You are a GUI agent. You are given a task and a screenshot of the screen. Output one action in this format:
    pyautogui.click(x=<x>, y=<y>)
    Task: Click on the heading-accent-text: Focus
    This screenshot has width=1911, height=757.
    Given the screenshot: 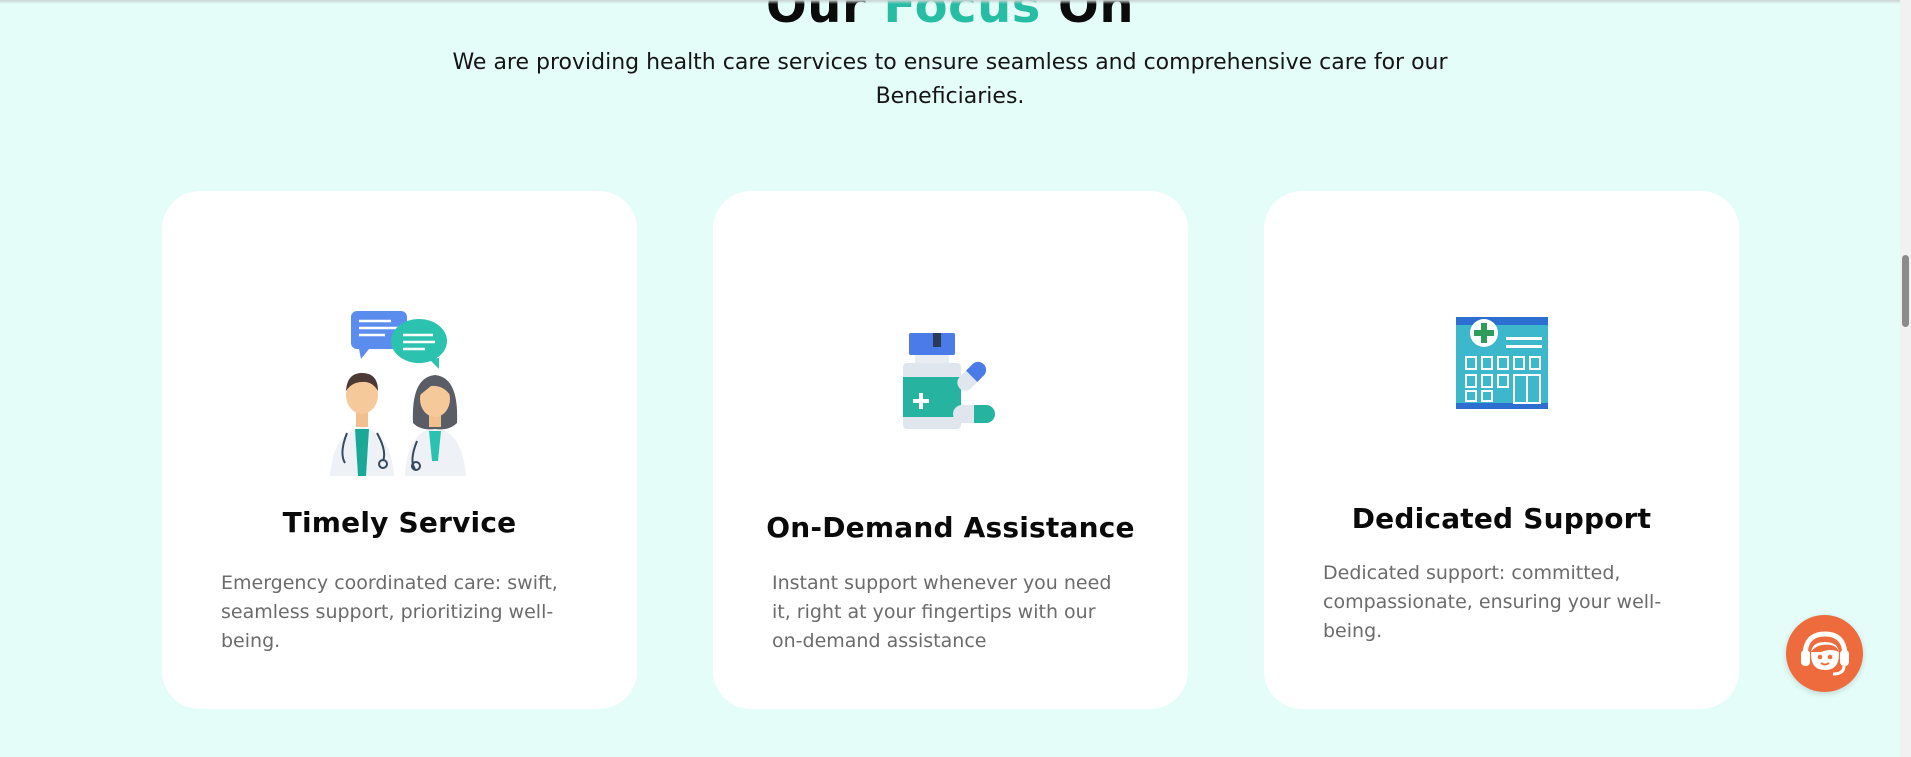 What is the action you would take?
    pyautogui.click(x=962, y=17)
    